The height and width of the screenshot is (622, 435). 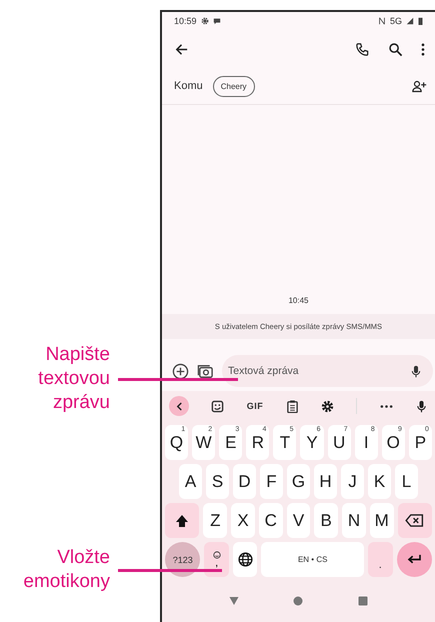 What do you see at coordinates (326, 520) in the screenshot?
I see `letter-key: B` at bounding box center [326, 520].